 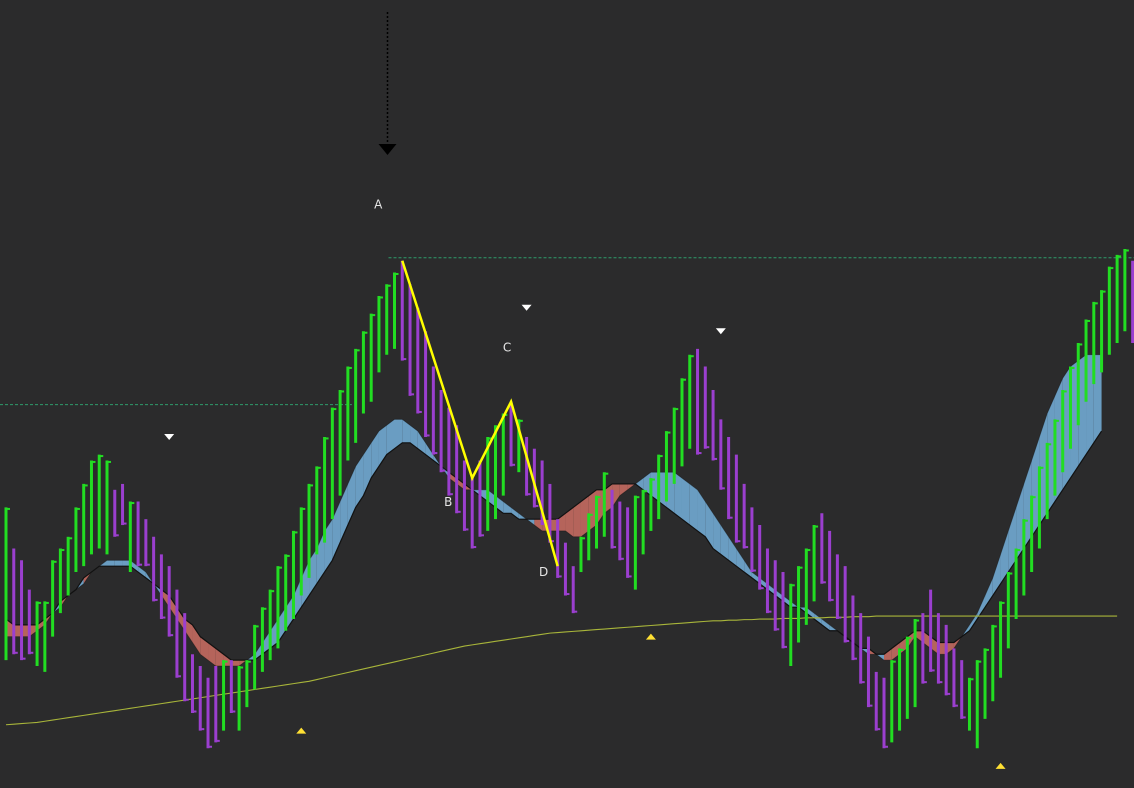 I want to click on abcd-label-c: C, so click(x=507, y=348).